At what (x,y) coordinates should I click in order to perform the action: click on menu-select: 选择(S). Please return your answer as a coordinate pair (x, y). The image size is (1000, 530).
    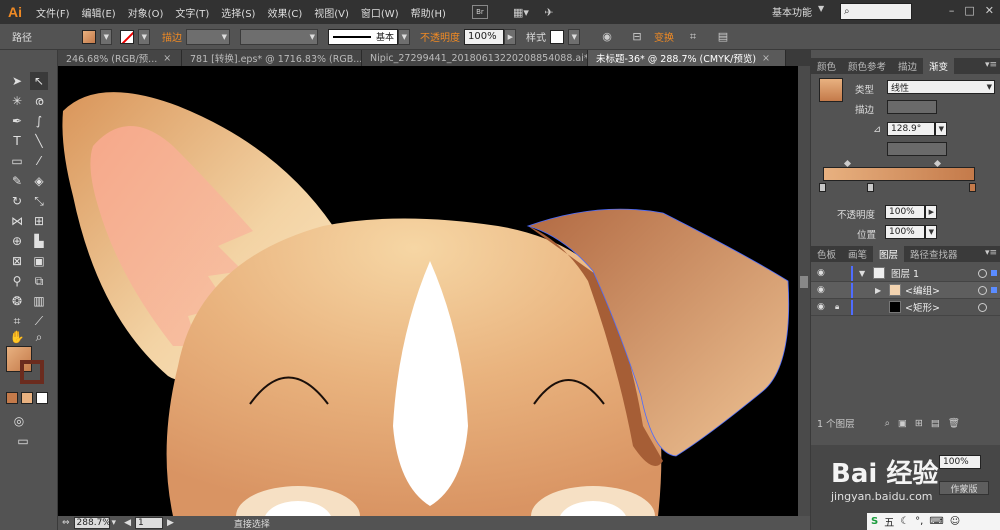
    Looking at the image, I should click on (238, 12).